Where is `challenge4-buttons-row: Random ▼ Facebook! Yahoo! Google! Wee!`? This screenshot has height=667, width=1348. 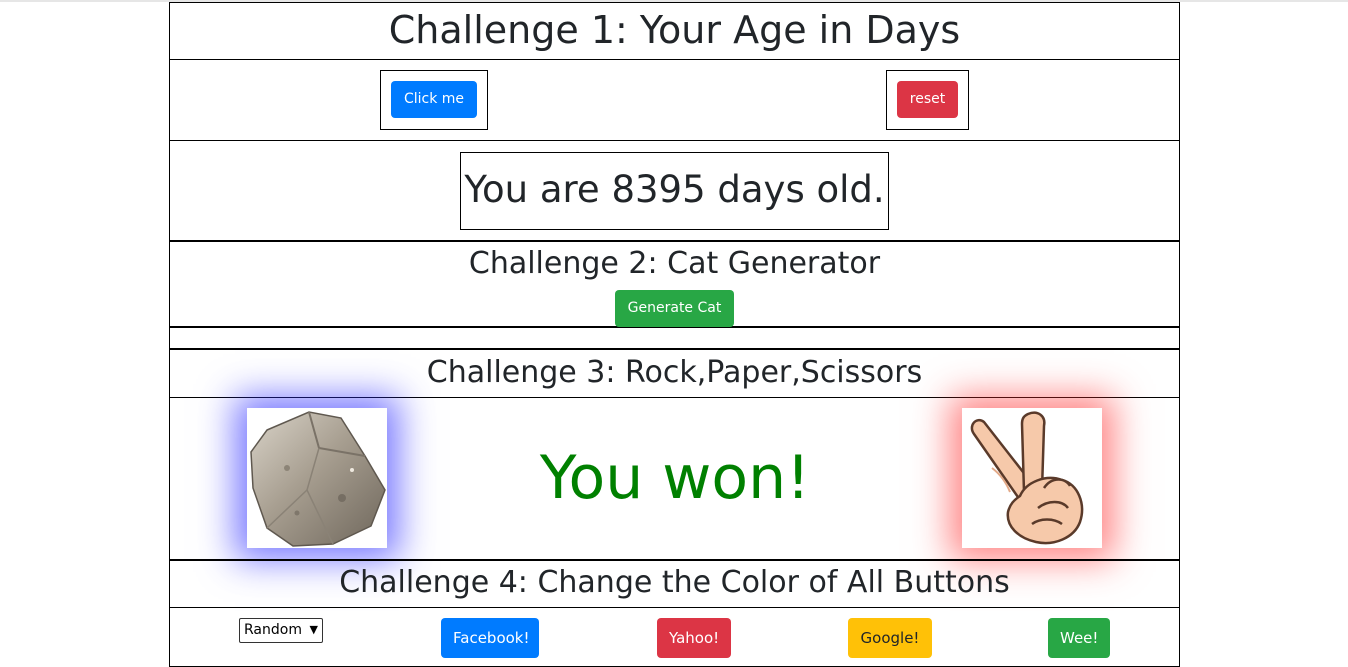 challenge4-buttons-row: Random ▼ Facebook! Yahoo! Google! Wee! is located at coordinates (674, 637).